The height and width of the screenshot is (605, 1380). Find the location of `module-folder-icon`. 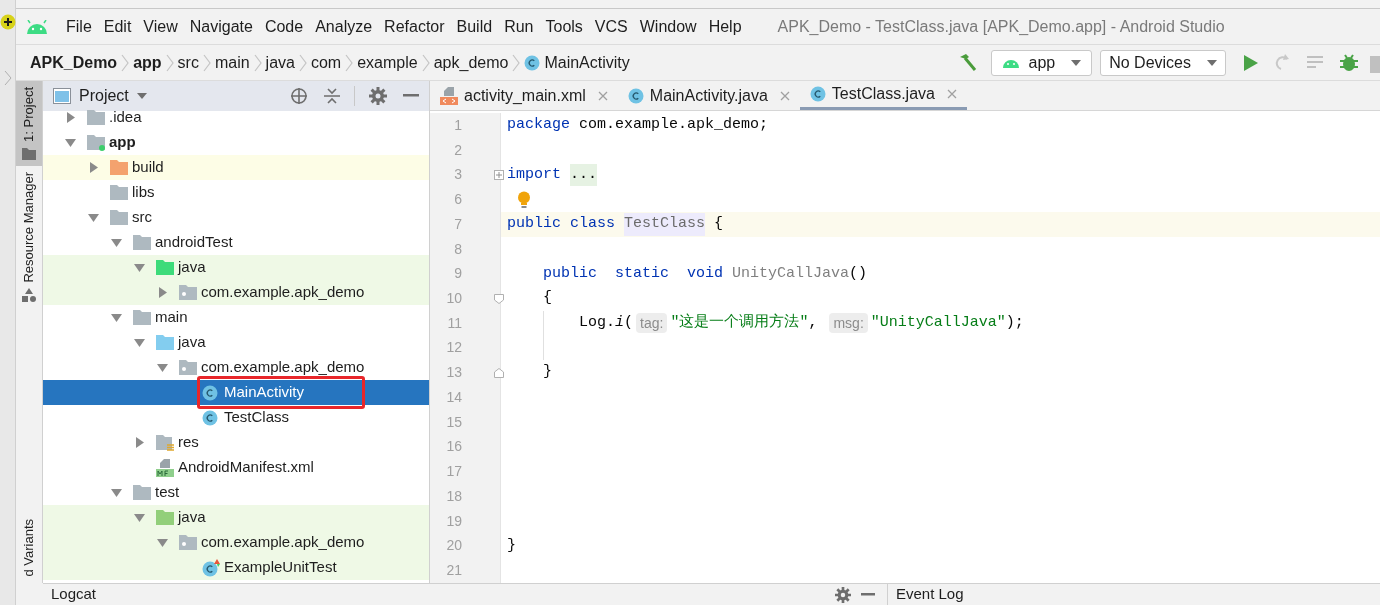

module-folder-icon is located at coordinates (96, 142).